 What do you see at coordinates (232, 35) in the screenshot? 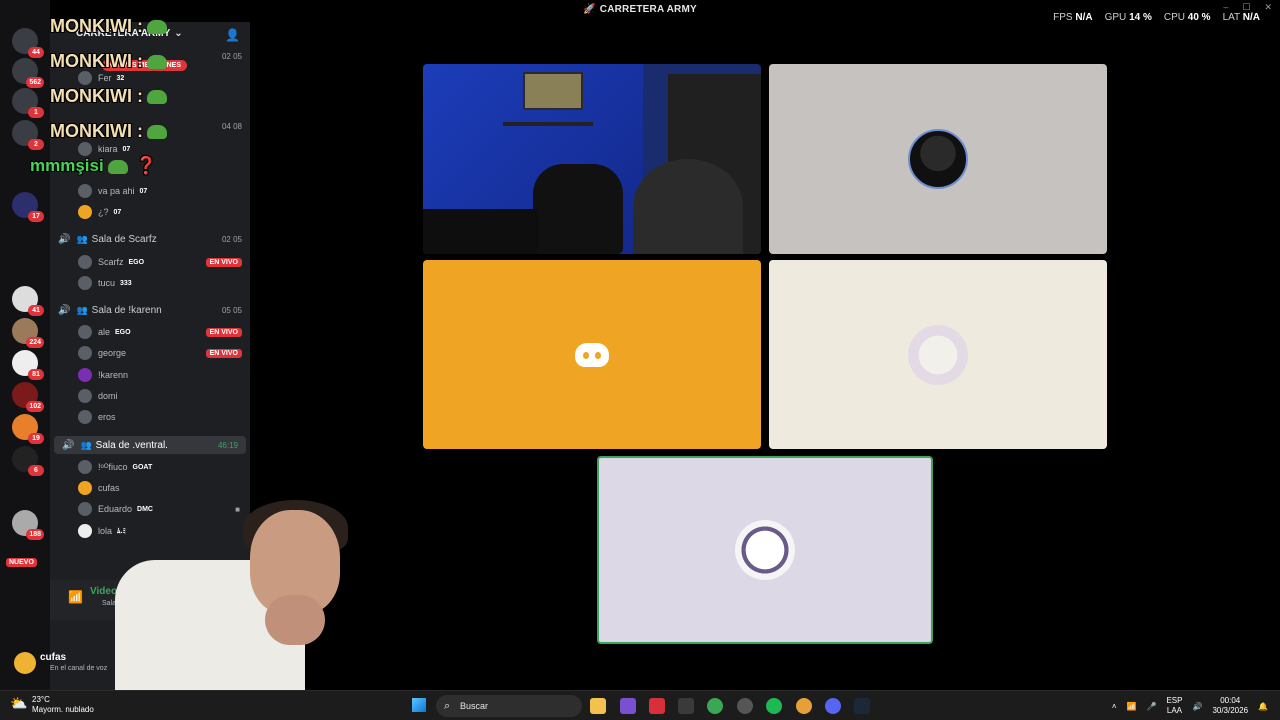
I see `add-user-icon: 👤` at bounding box center [232, 35].